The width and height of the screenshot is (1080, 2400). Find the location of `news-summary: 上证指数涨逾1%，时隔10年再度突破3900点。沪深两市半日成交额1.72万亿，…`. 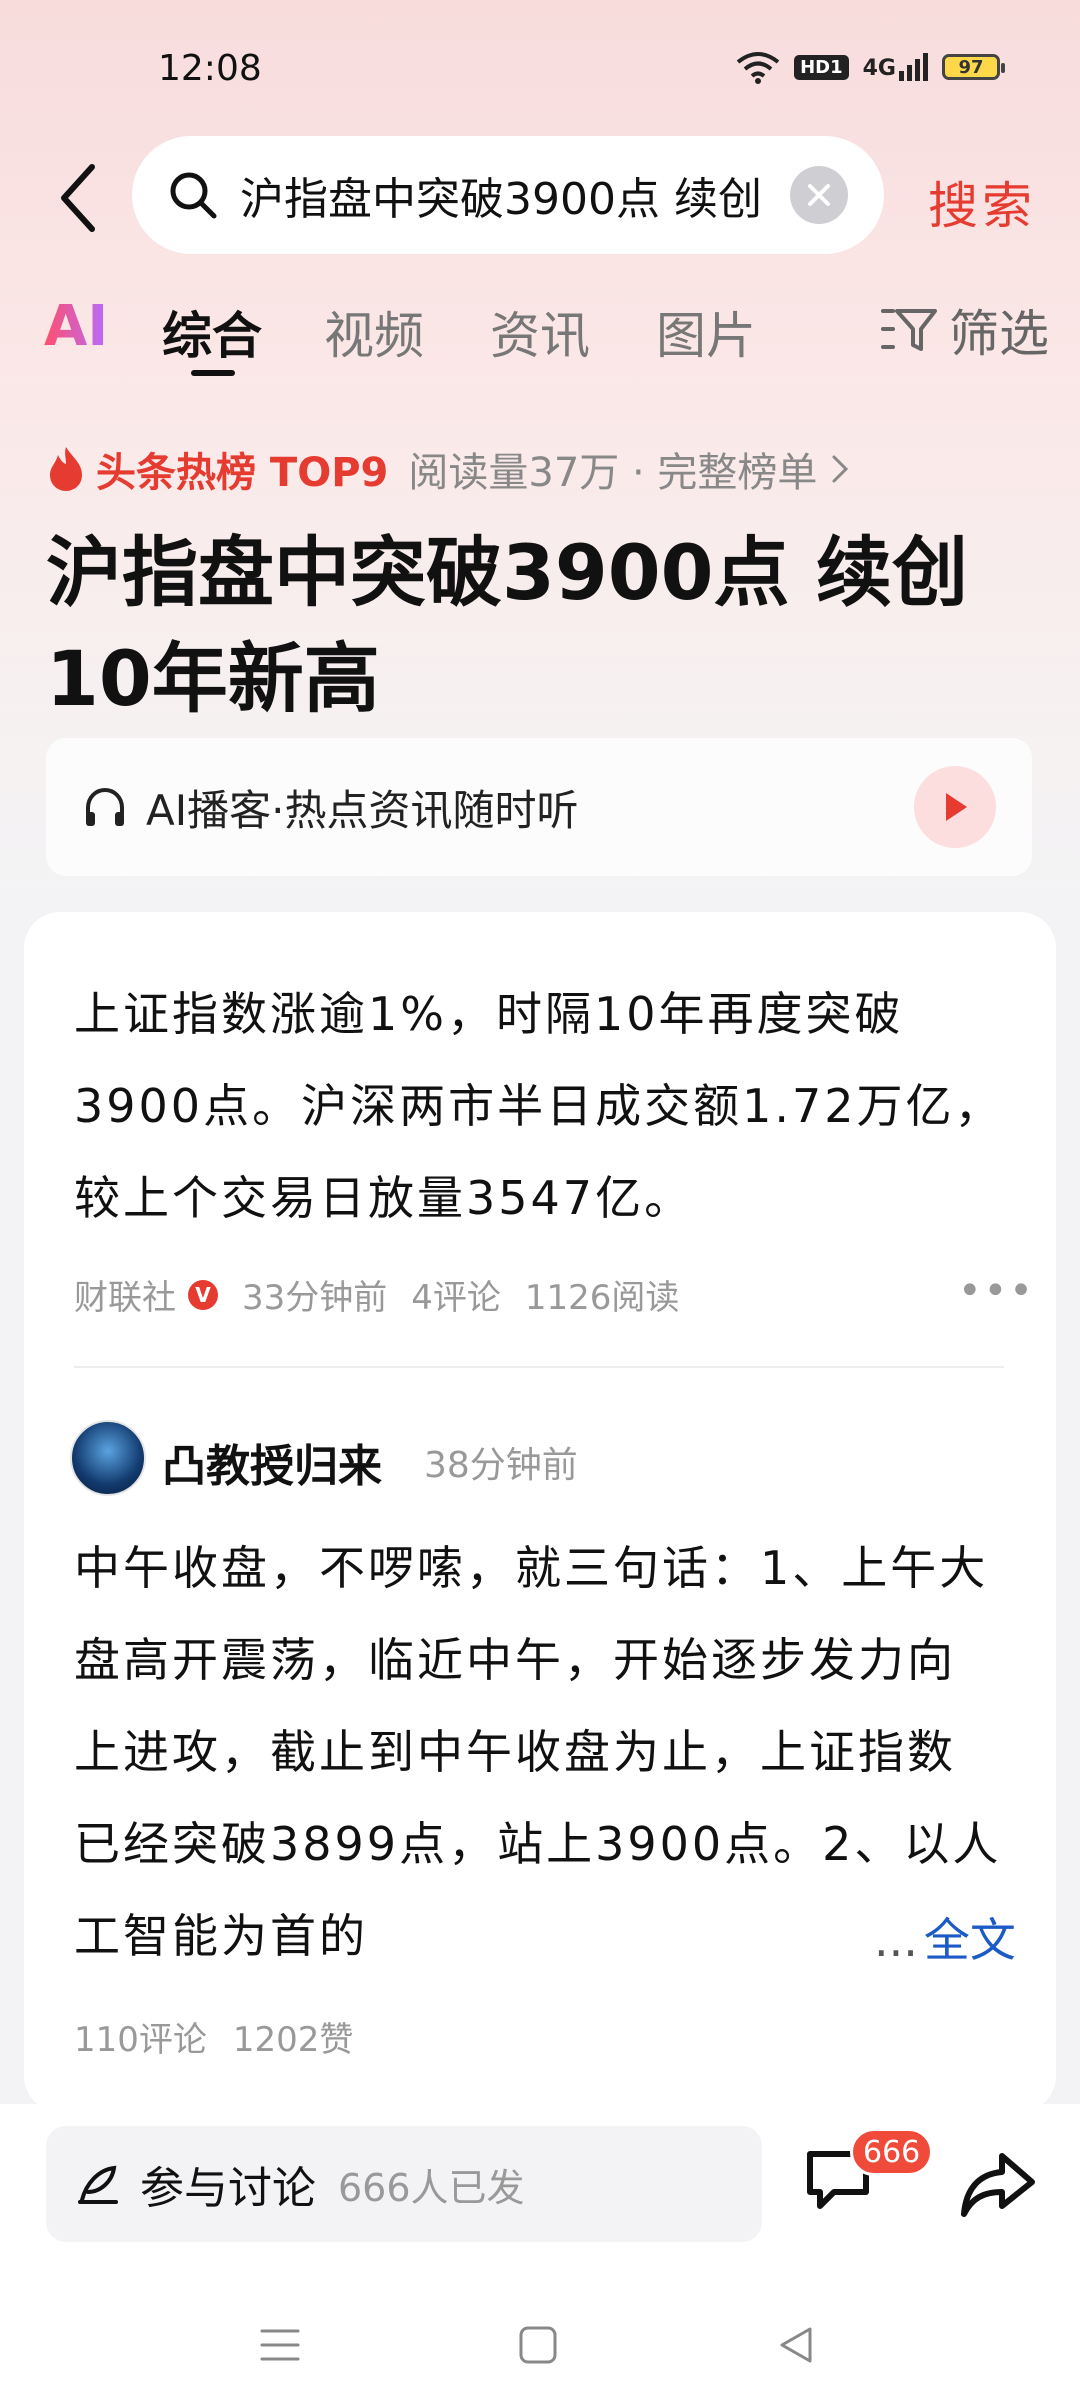

news-summary: 上证指数涨逾1%，时隔10年再度突破3900点。沪深两市半日成交额1.72万亿，… is located at coordinates (539, 1106).